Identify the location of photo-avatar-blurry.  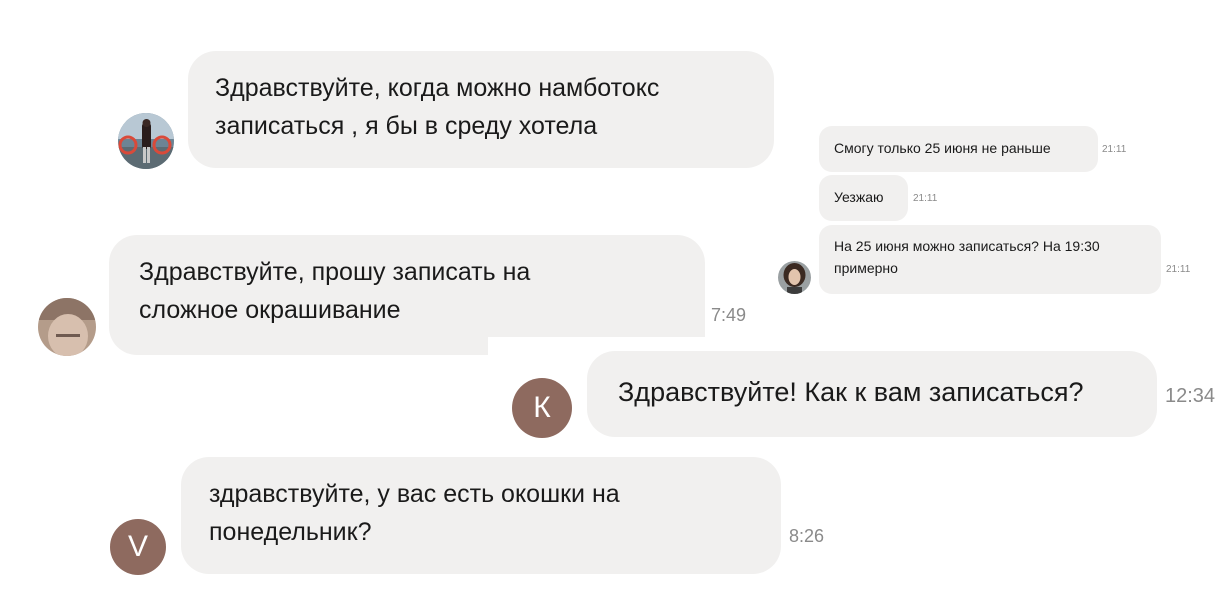
(67, 327).